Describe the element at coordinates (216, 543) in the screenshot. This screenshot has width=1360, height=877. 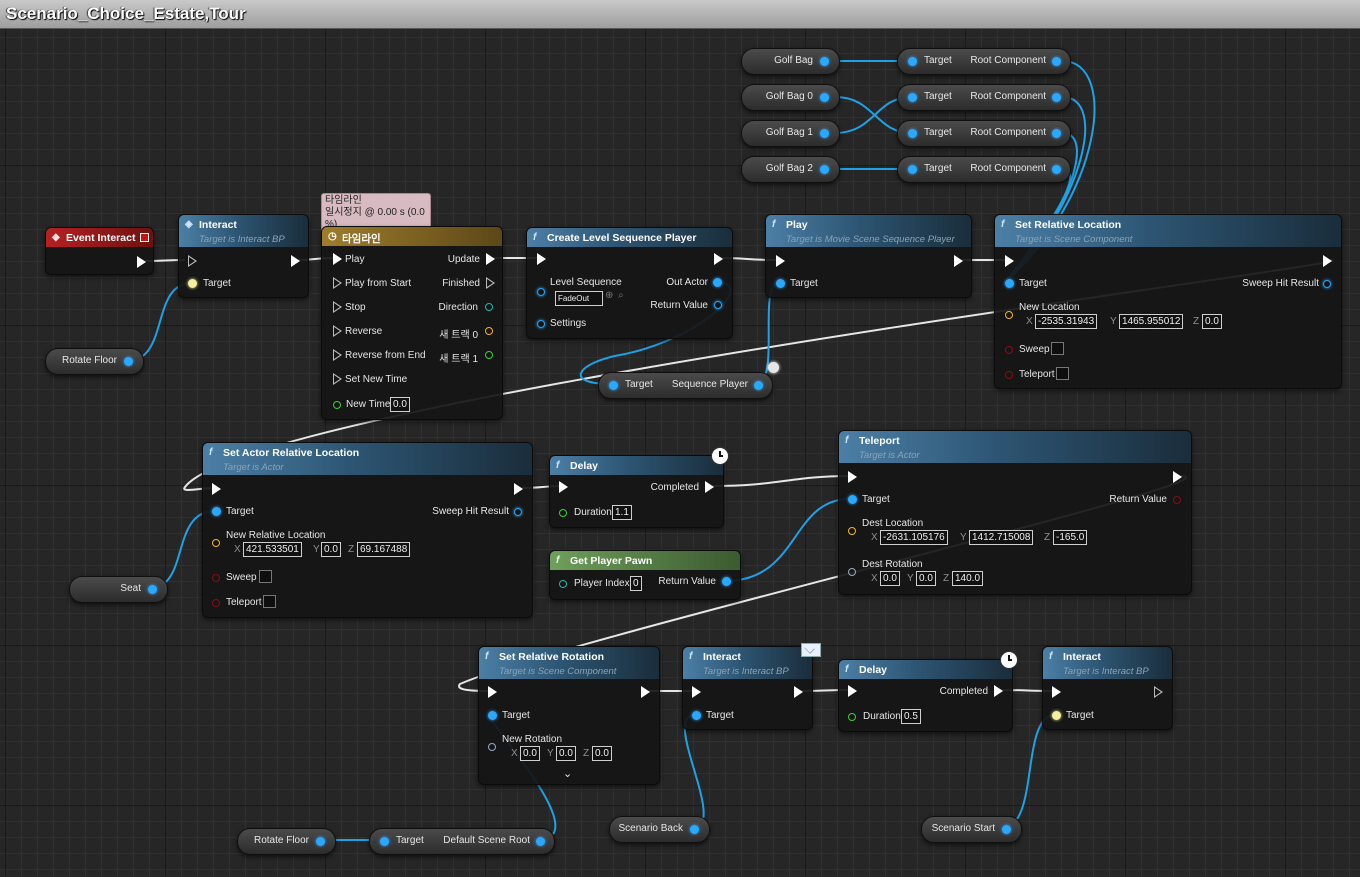
I see `new-relative-location-pin` at that location.